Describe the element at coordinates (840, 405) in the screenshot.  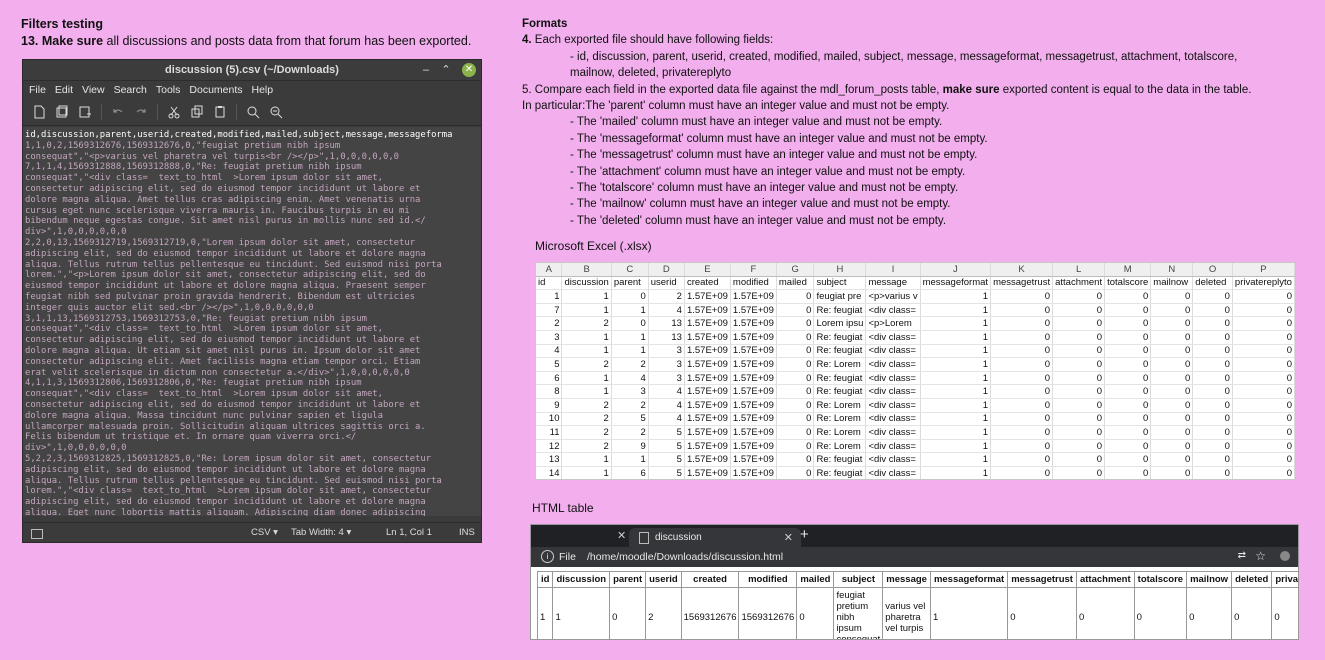
I see `table-cell: Re: Lorem` at that location.